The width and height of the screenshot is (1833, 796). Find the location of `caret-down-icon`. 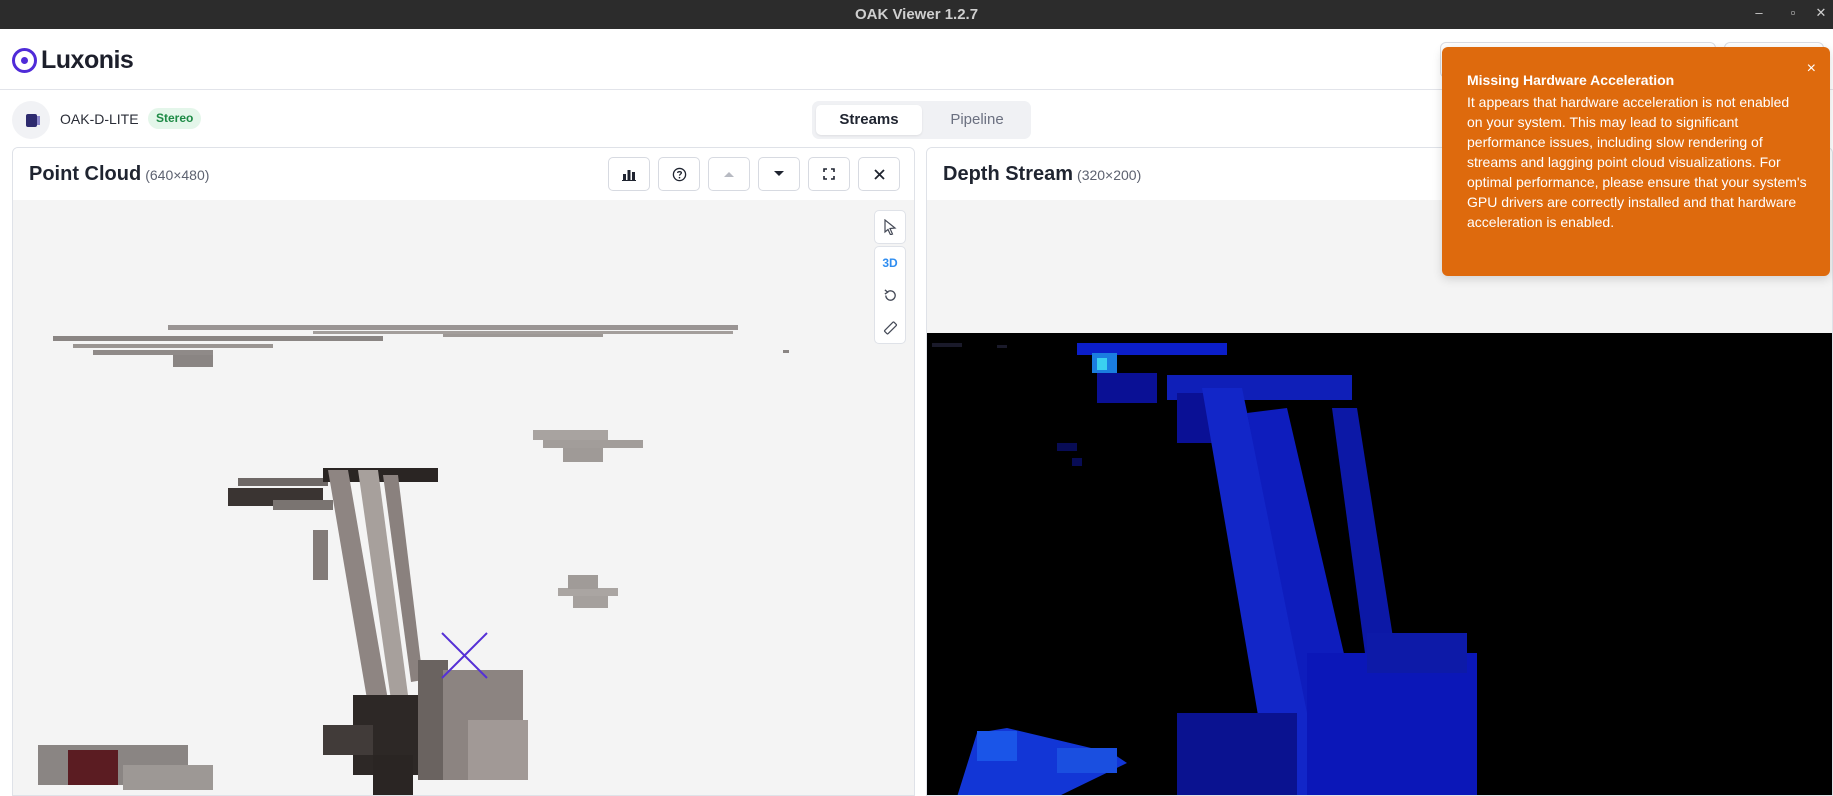

caret-down-icon is located at coordinates (779, 173).